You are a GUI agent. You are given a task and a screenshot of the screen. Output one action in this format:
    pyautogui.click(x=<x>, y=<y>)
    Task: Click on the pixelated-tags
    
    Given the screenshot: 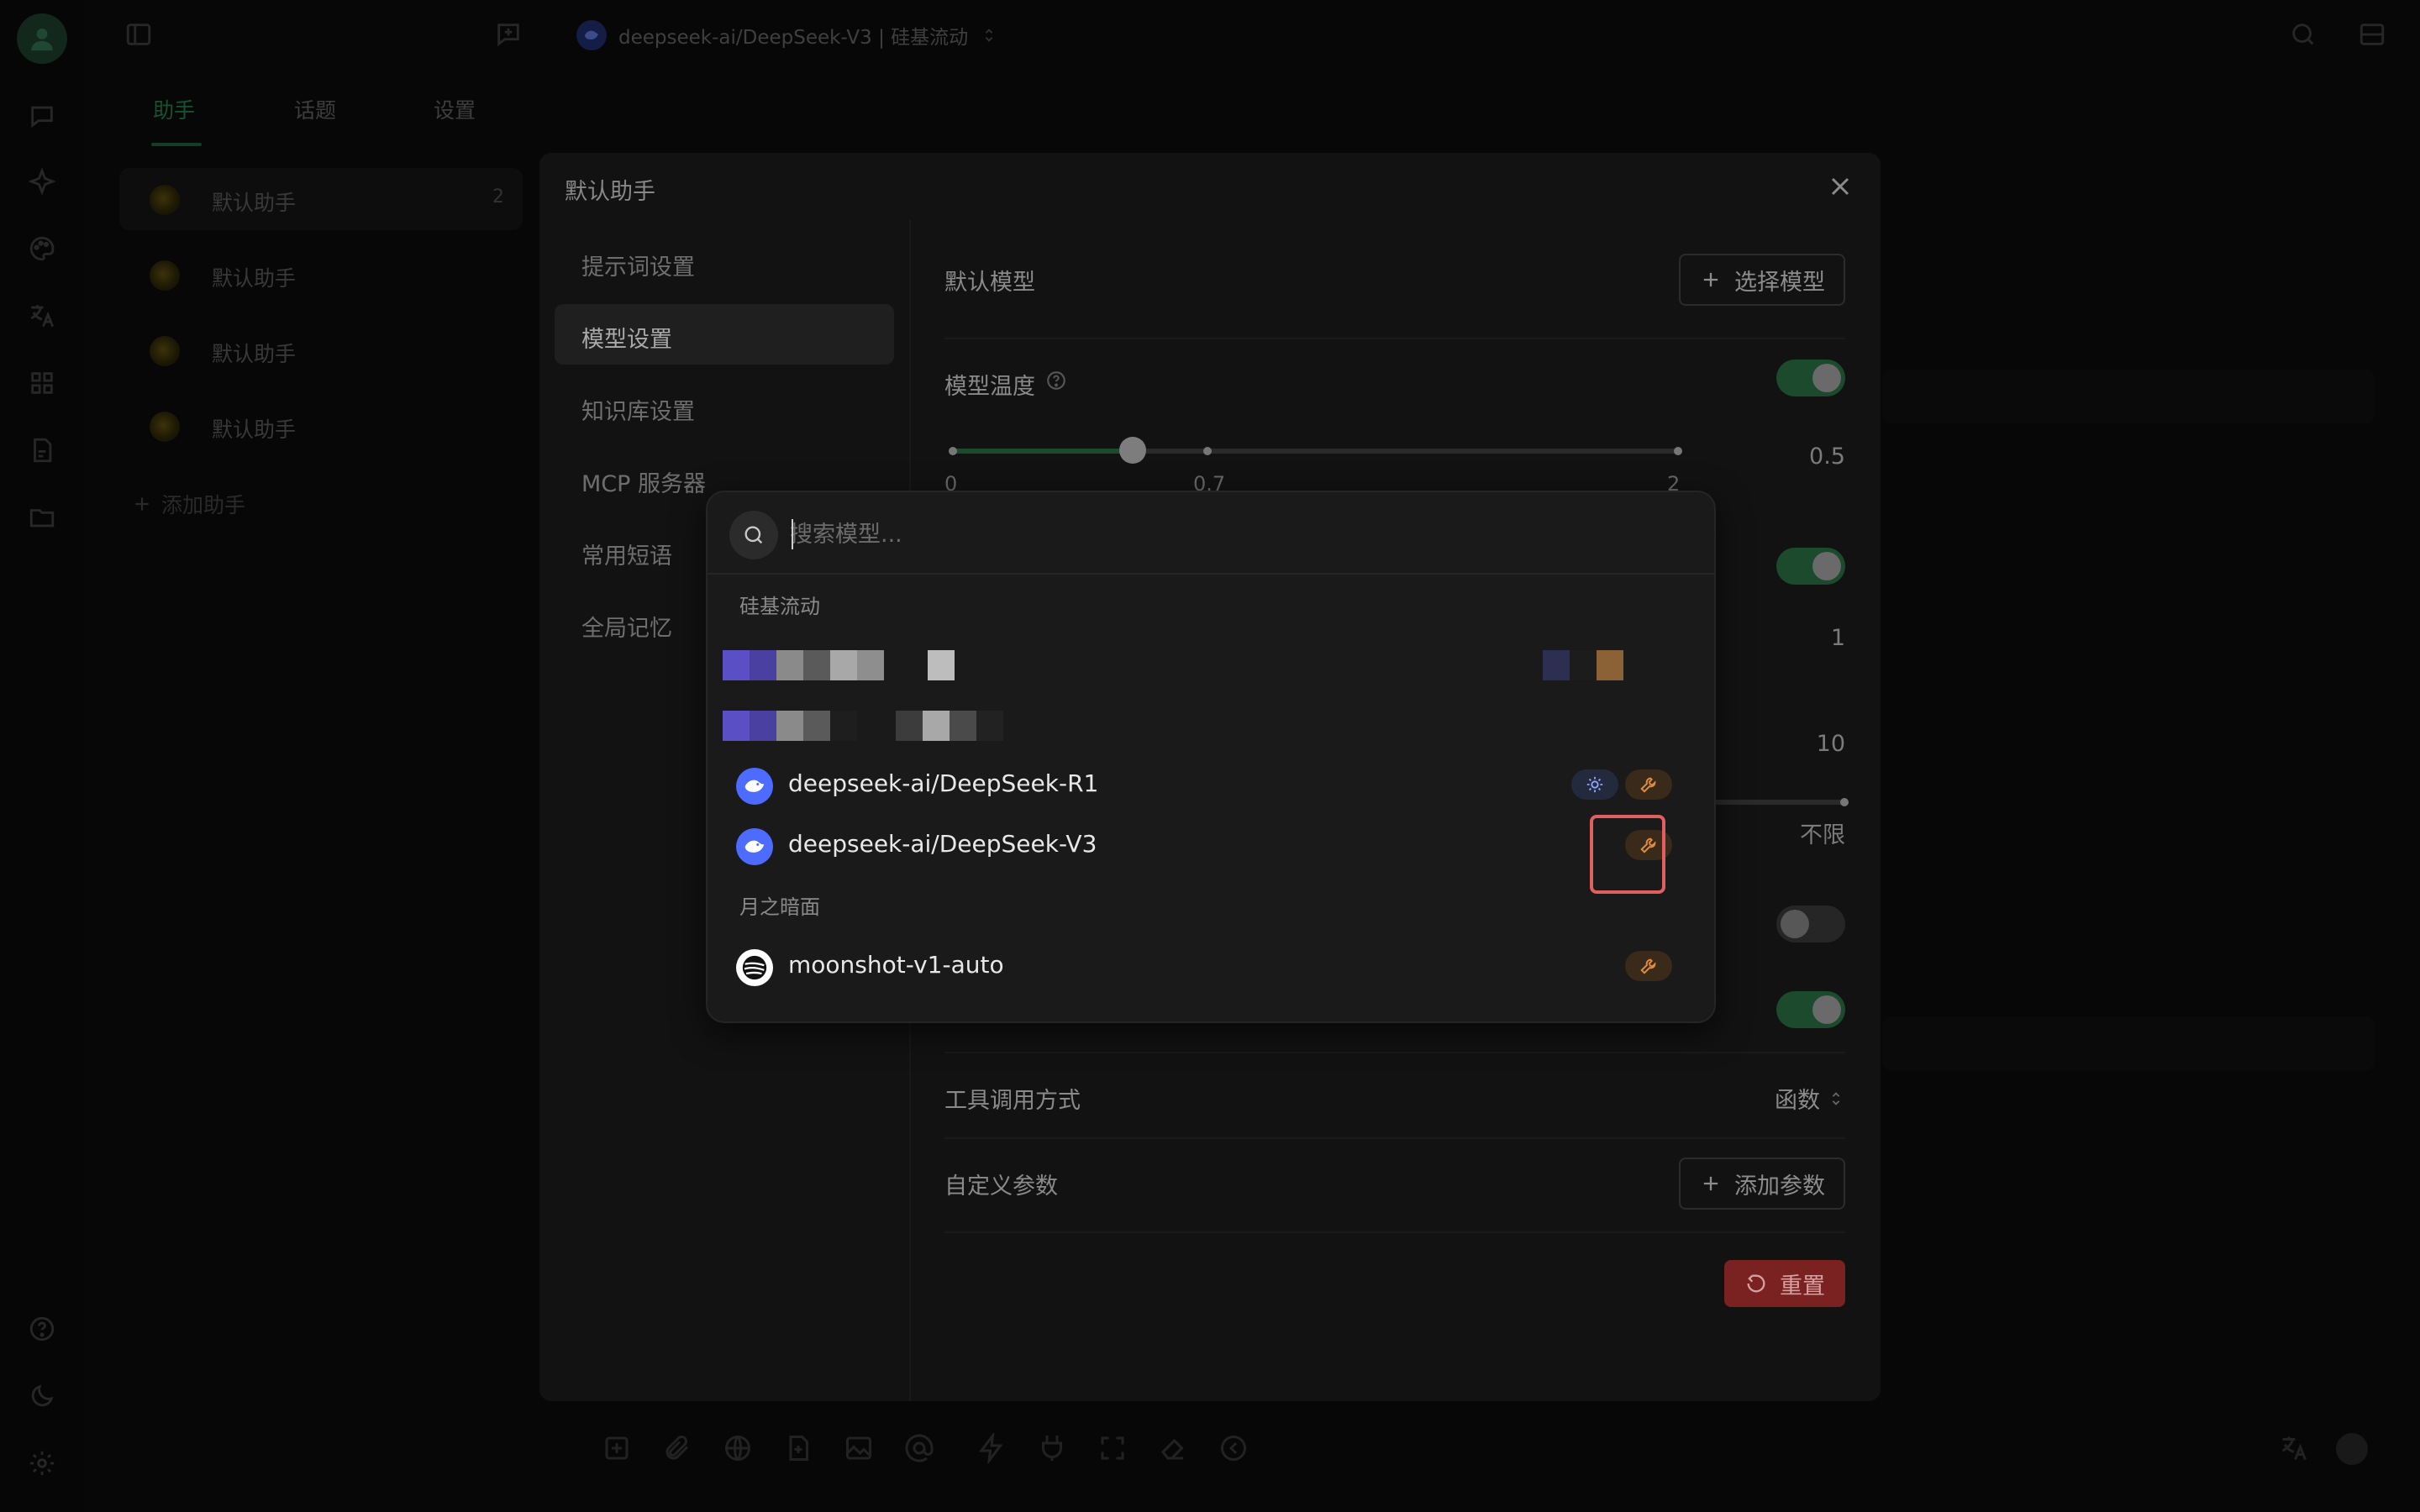 What is the action you would take?
    pyautogui.click(x=1589, y=665)
    